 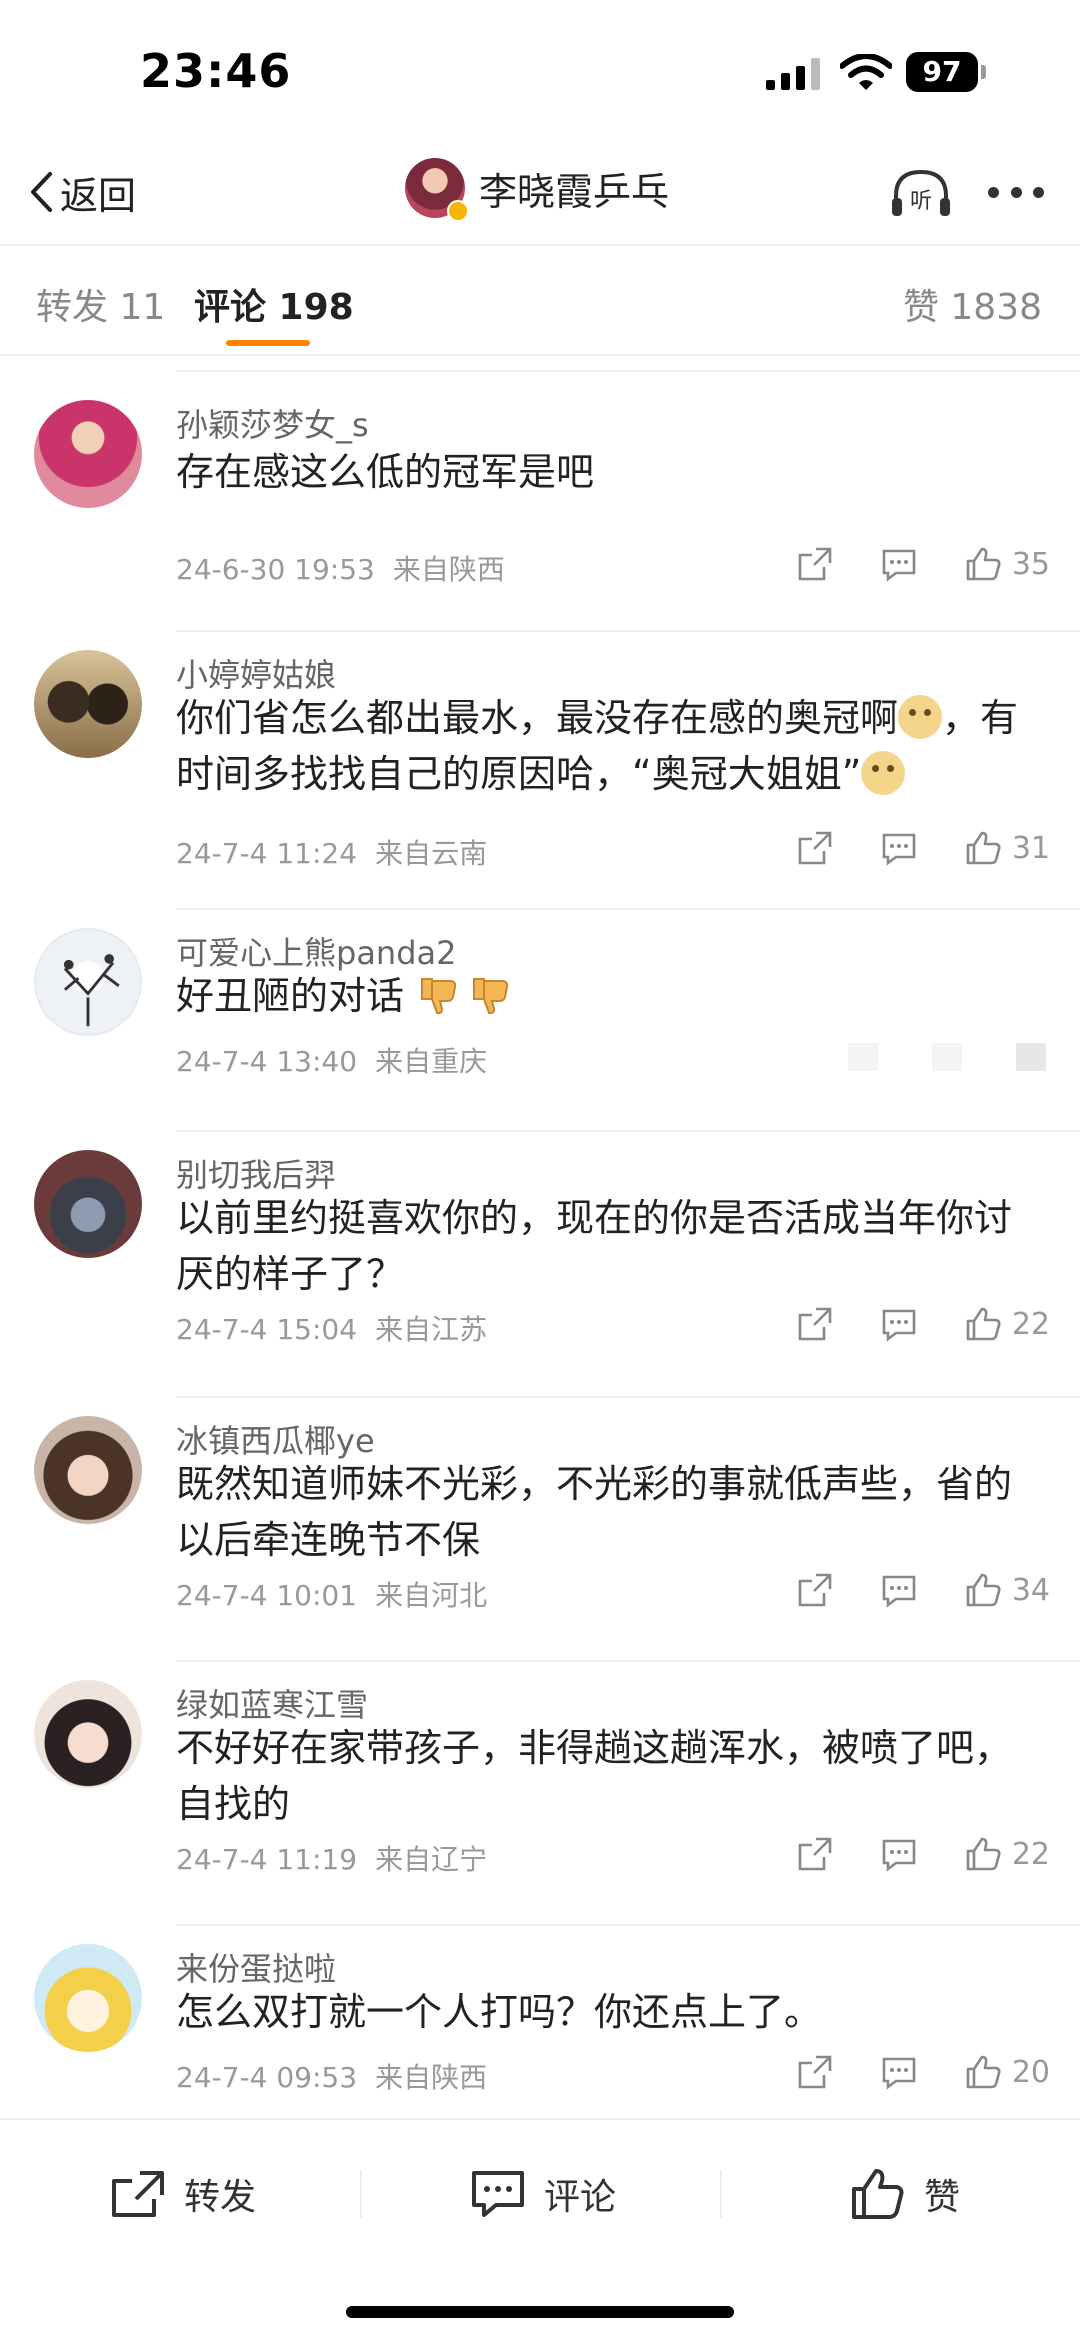 What do you see at coordinates (220, 2197) in the screenshot?
I see `repost-label: 转发` at bounding box center [220, 2197].